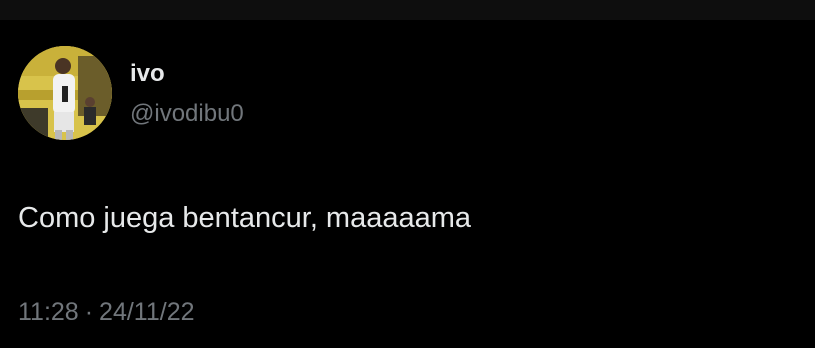 The image size is (815, 348). Describe the element at coordinates (147, 312) in the screenshot. I see `tweet-date: 24/11/22` at that location.